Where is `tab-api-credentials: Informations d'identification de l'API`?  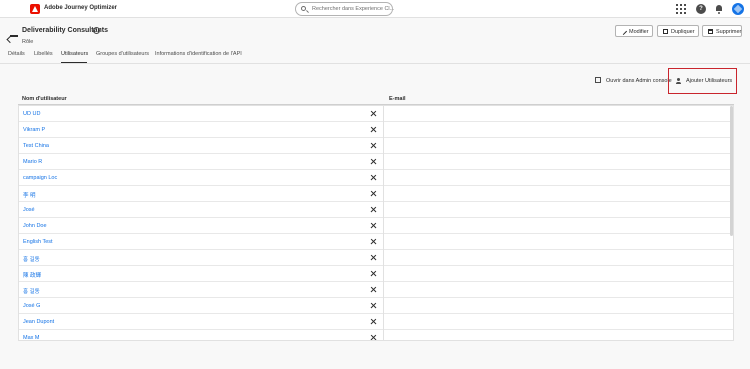 tab-api-credentials: Informations d'identification de l'API is located at coordinates (198, 54).